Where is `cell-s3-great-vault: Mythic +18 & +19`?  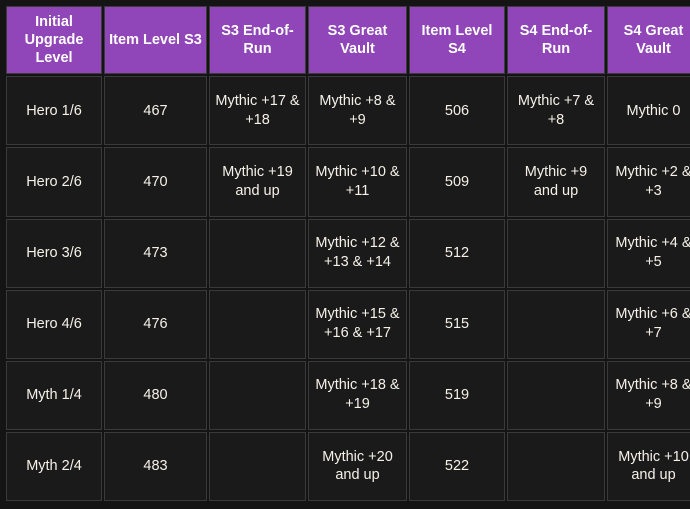
cell-s3-great-vault: Mythic +18 & +19 is located at coordinates (357, 395).